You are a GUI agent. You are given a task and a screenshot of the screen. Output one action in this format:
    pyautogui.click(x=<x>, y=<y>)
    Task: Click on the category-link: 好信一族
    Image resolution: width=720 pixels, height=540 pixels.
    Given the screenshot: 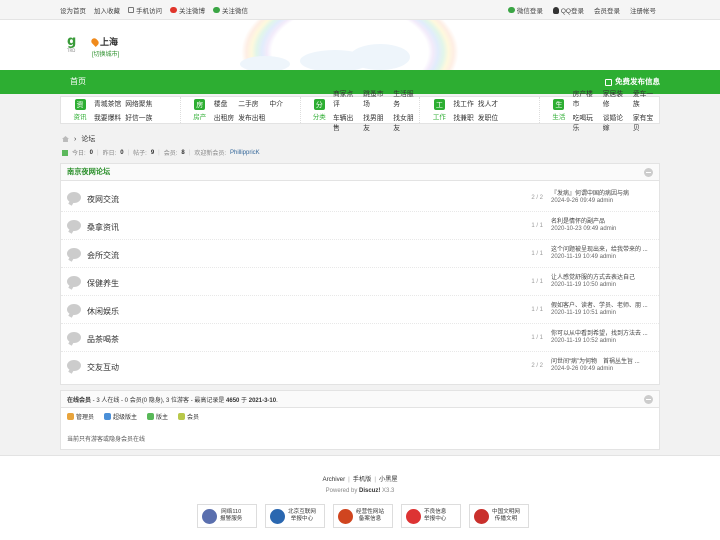 What is the action you would take?
    pyautogui.click(x=138, y=117)
    